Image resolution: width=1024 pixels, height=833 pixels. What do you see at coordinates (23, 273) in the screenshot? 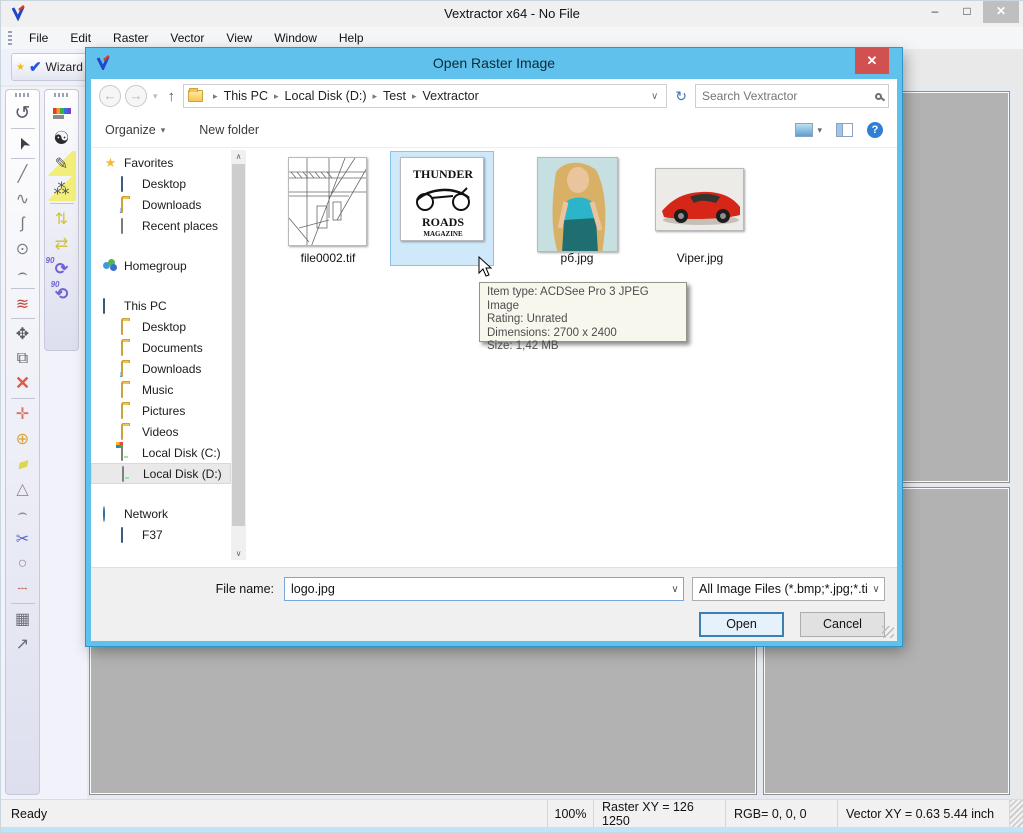
I see `arc-tool-icon: ⌢` at bounding box center [23, 273].